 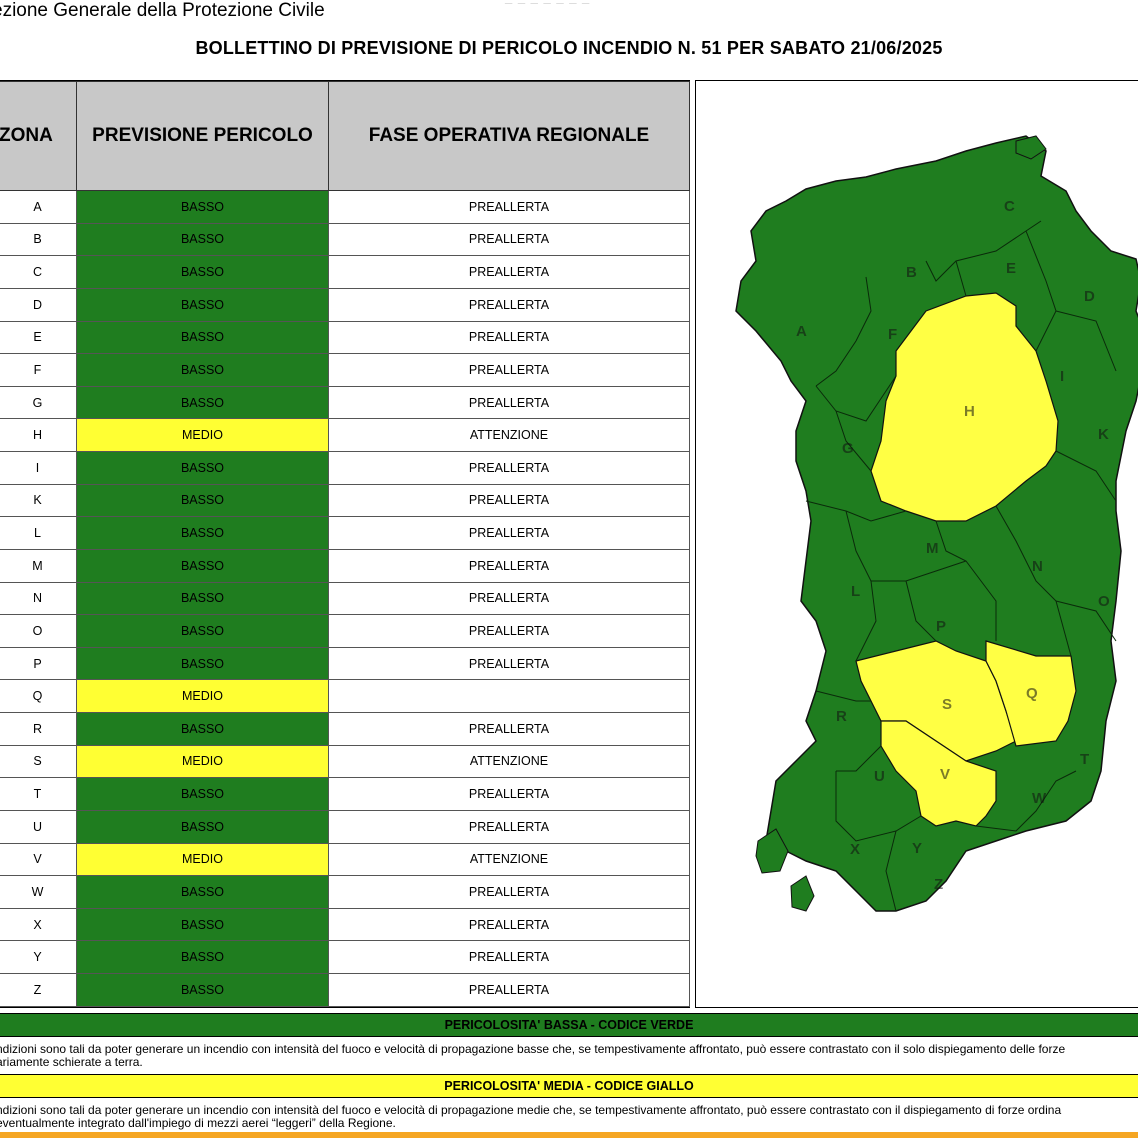 What do you see at coordinates (569, 1135) in the screenshot?
I see `orange-divider` at bounding box center [569, 1135].